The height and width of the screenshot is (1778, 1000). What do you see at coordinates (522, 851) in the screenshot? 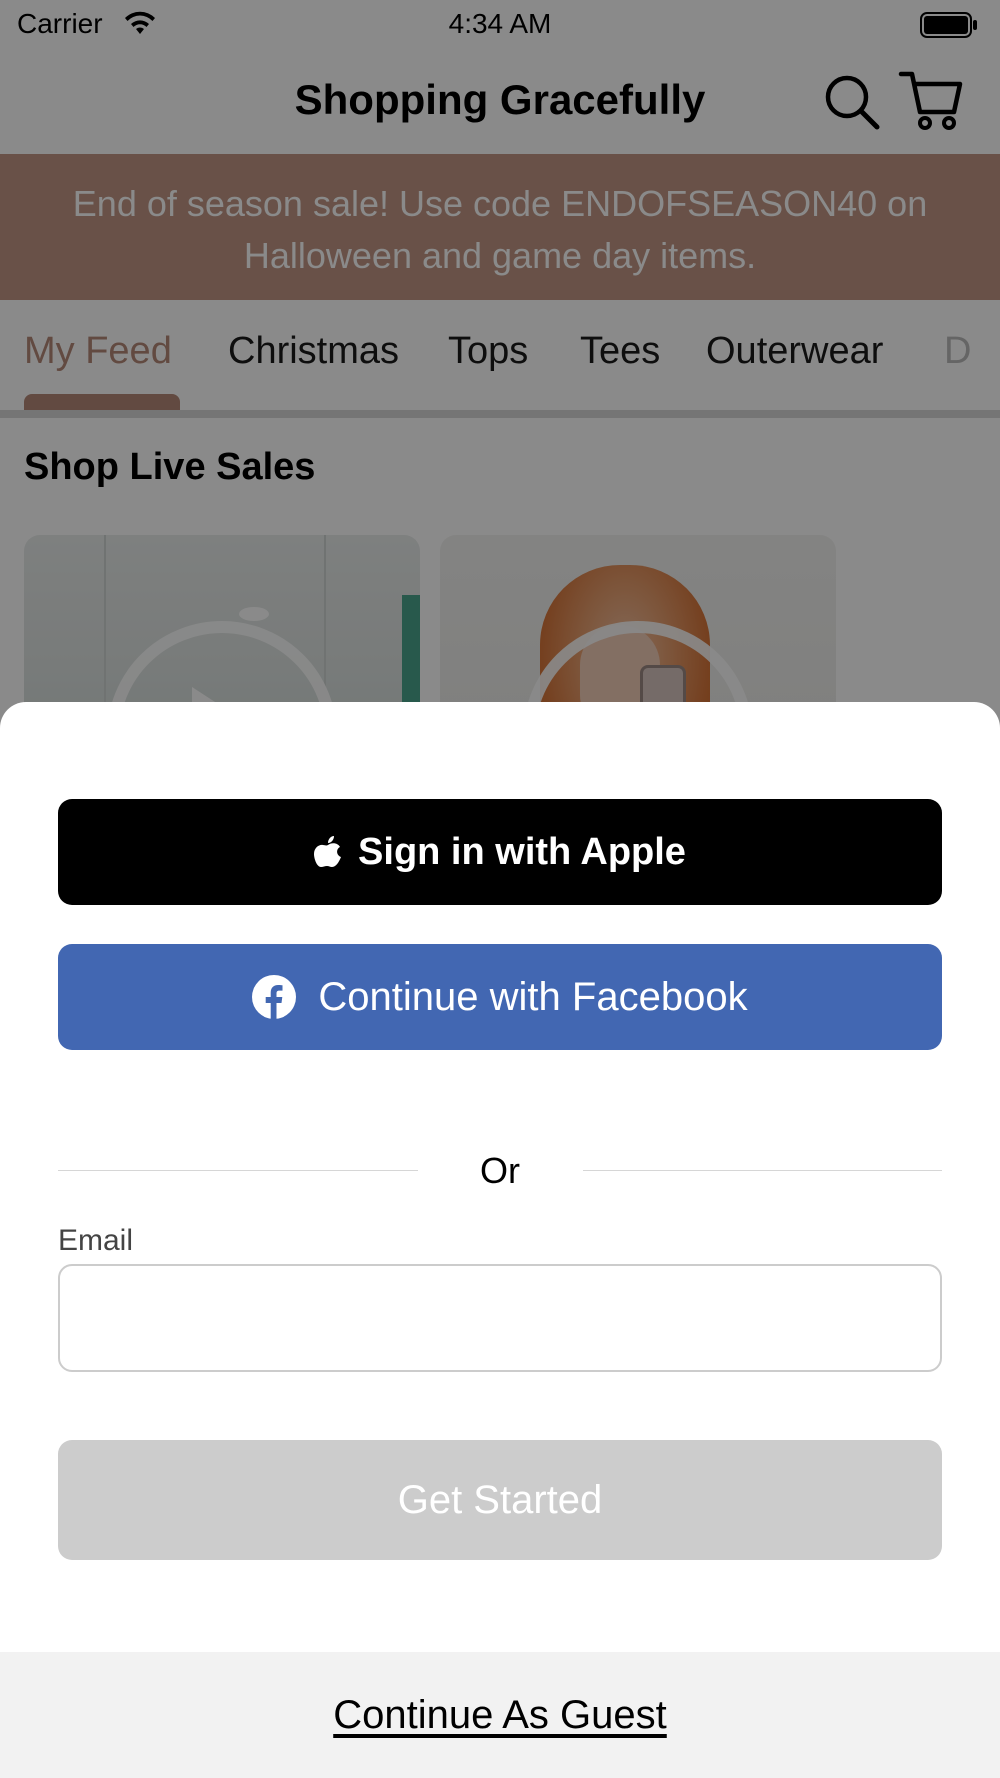
I see `apple-button-label: Sign in with Apple` at bounding box center [522, 851].